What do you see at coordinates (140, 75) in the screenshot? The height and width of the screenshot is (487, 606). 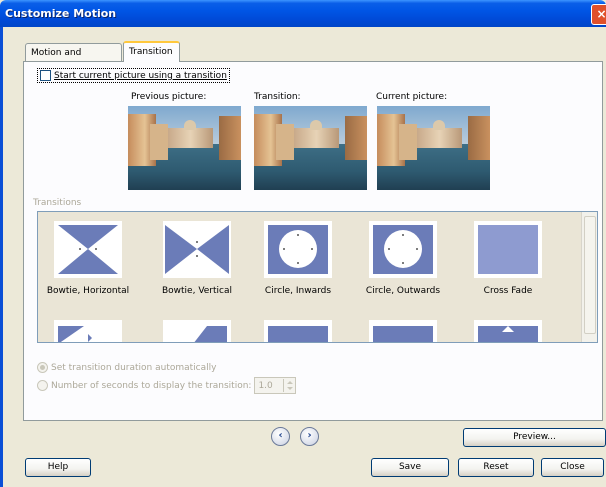 I see `start-transition-label: Start current picture using a transition` at bounding box center [140, 75].